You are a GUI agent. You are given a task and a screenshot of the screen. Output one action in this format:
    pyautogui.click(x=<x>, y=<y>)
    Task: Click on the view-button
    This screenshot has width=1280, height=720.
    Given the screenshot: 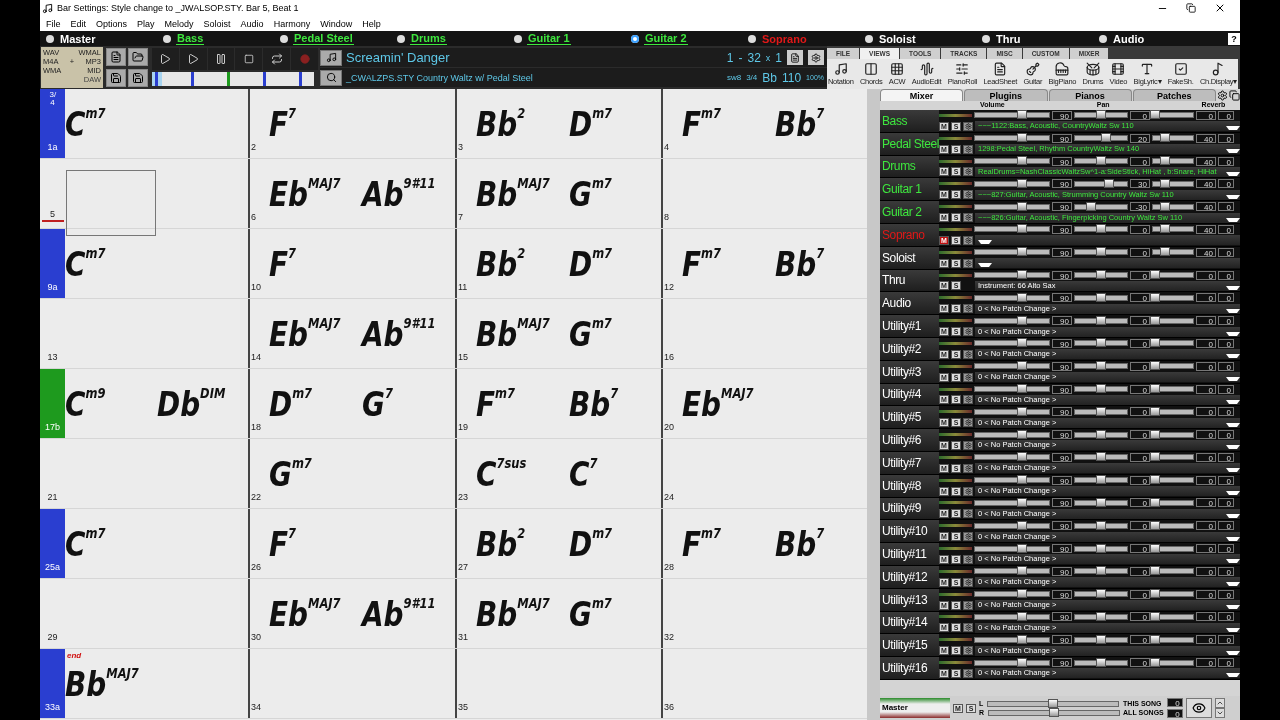 What is the action you would take?
    pyautogui.click(x=1198, y=708)
    